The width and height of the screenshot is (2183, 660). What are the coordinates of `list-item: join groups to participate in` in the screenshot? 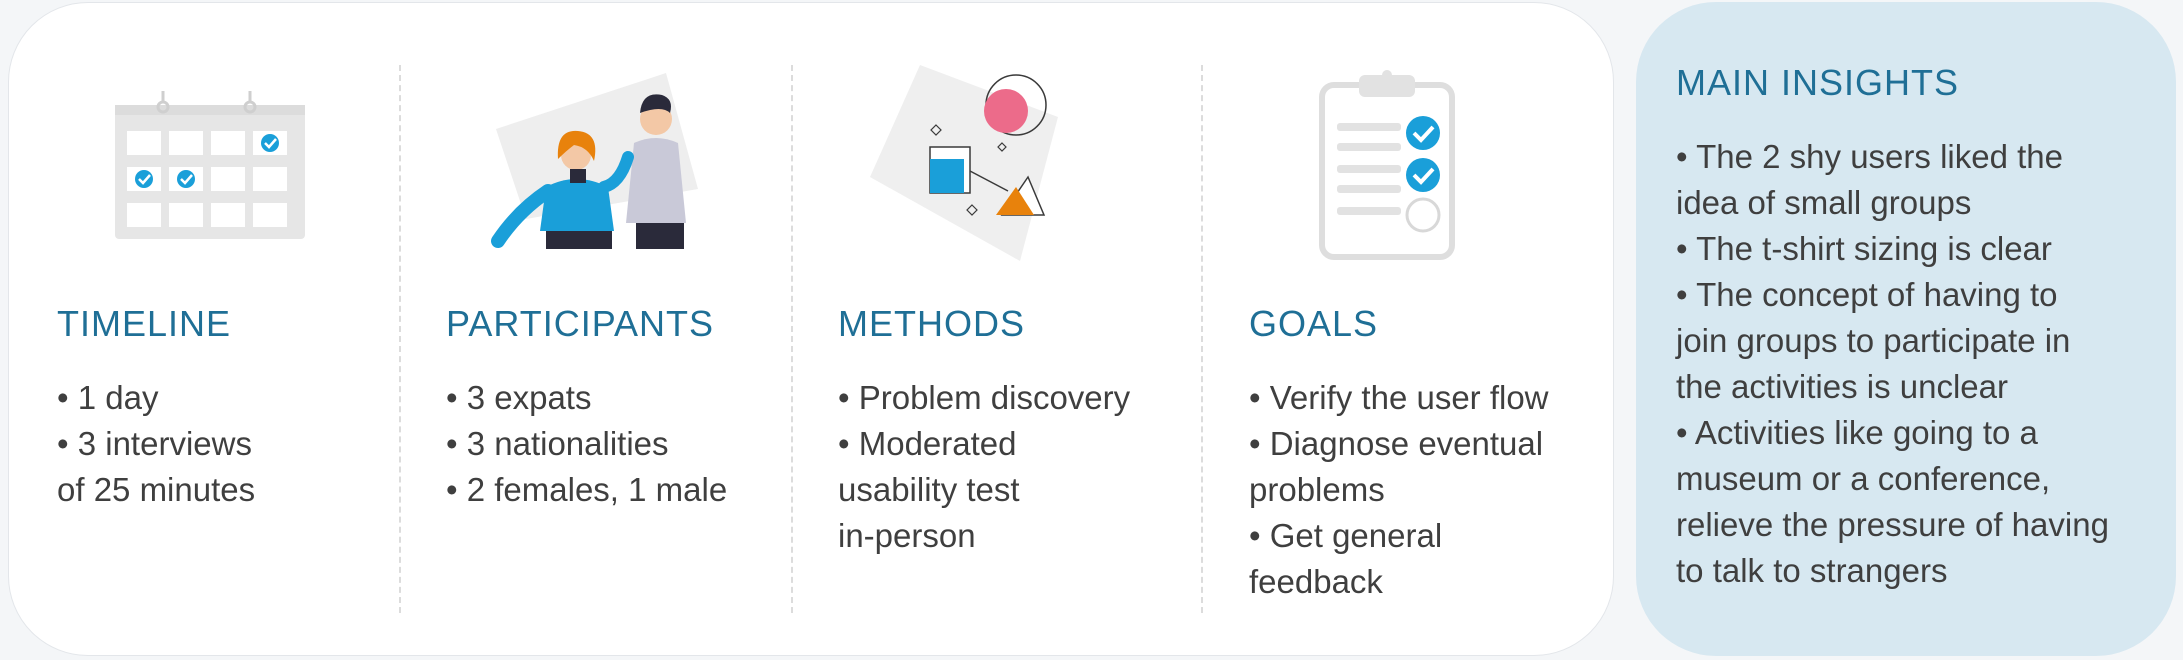 It's located at (1873, 340).